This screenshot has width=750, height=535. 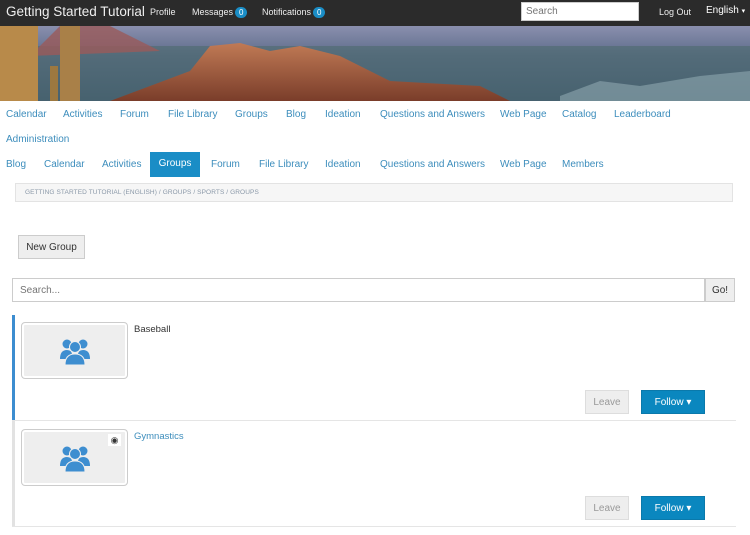 What do you see at coordinates (163, 12) in the screenshot?
I see `profile-link: Profile` at bounding box center [163, 12].